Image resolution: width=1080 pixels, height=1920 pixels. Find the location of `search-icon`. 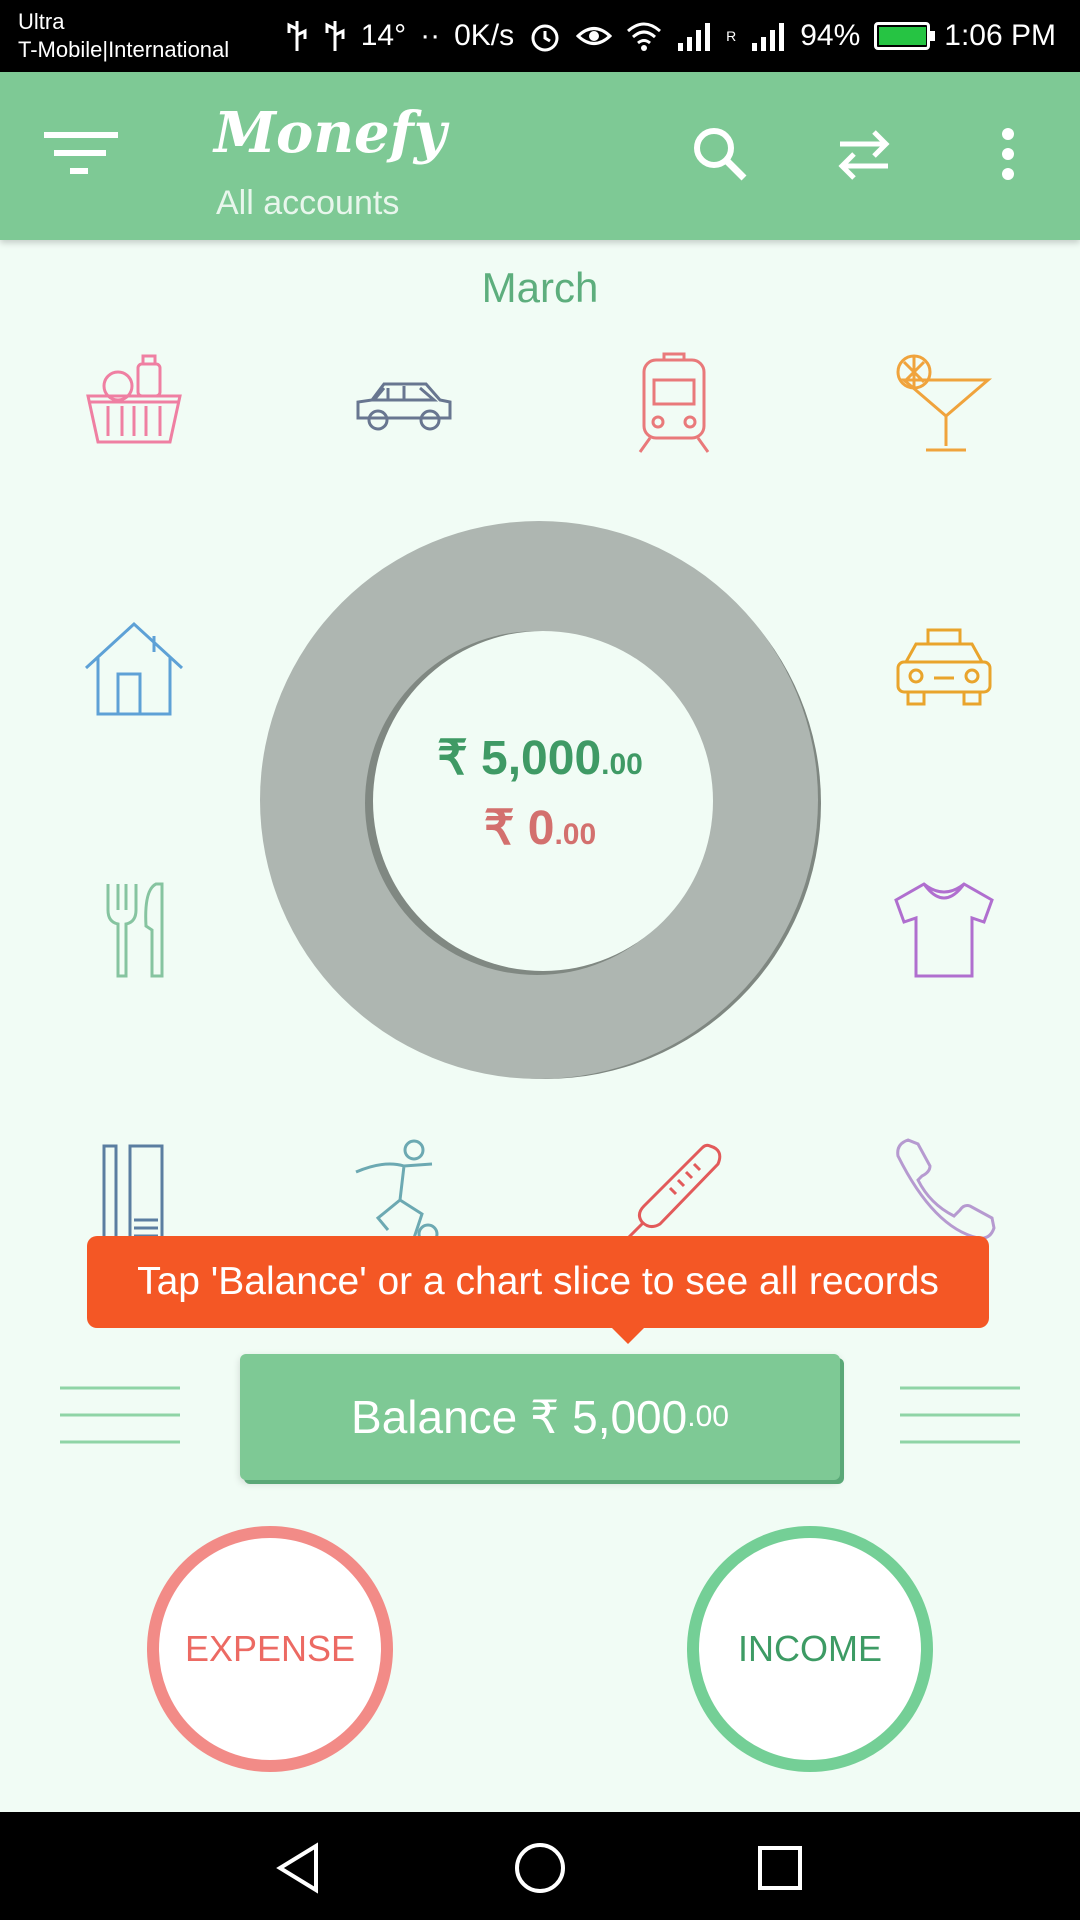

search-icon is located at coordinates (720, 154).